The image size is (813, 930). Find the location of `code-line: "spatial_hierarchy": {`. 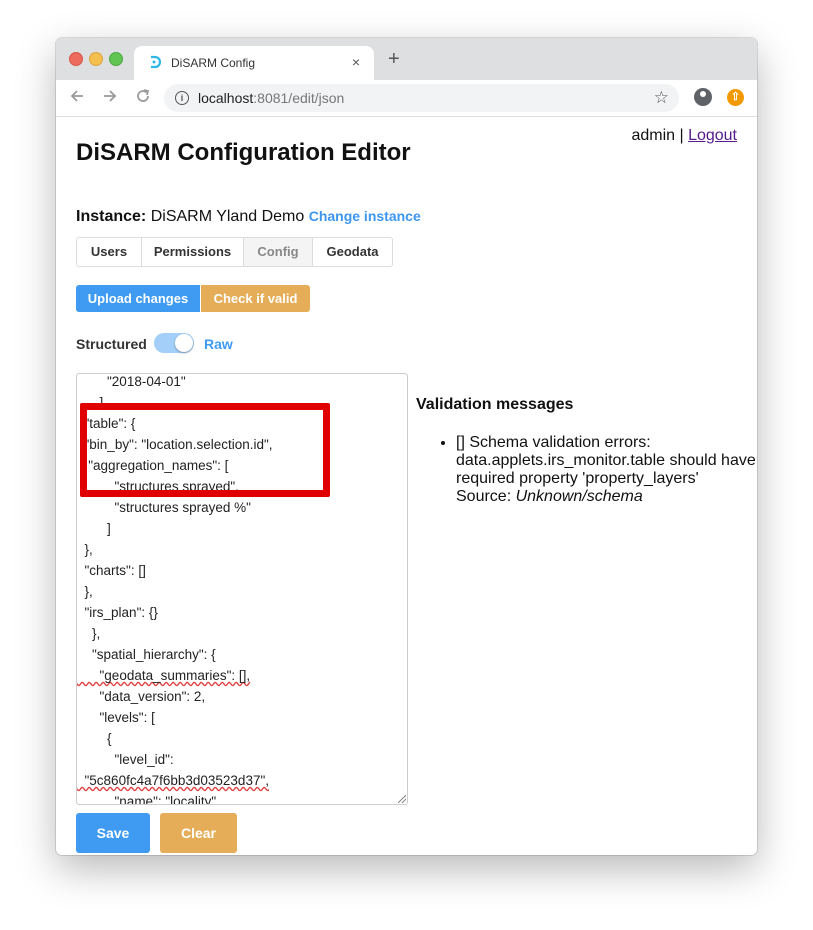

code-line: "spatial_hierarchy": { is located at coordinates (146, 654).